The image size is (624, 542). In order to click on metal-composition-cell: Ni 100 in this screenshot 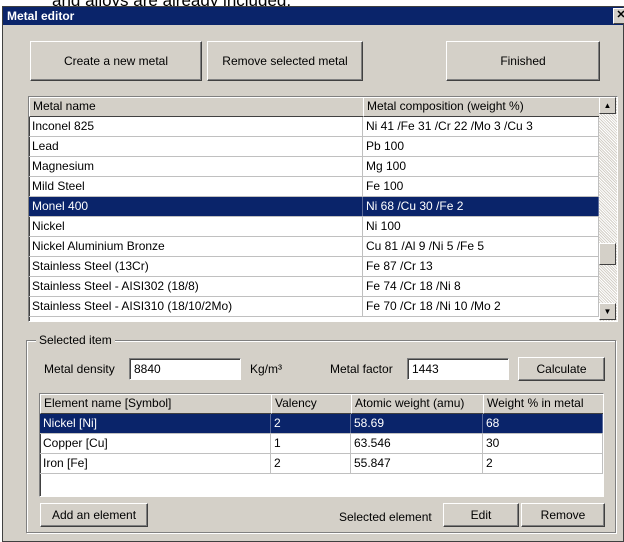, I will do `click(481, 226)`.